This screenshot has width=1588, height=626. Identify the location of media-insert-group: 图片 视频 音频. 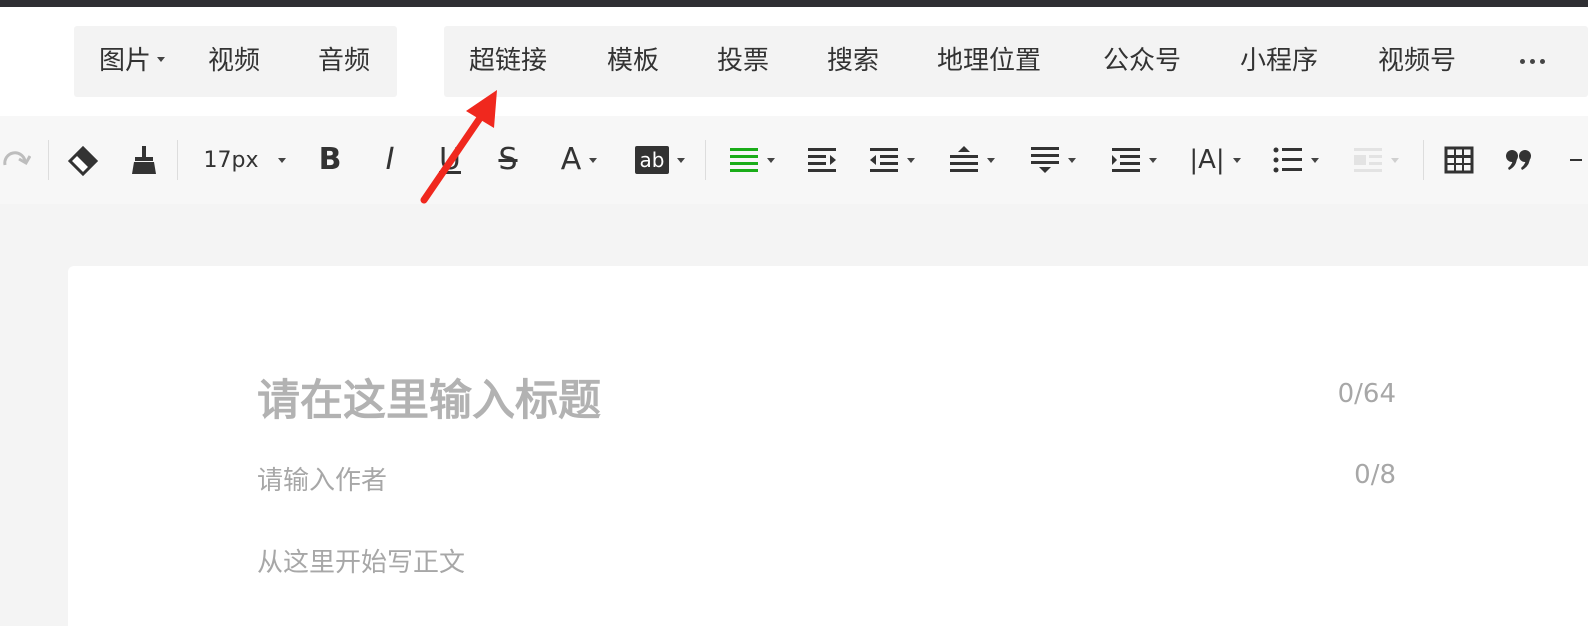
(235, 61).